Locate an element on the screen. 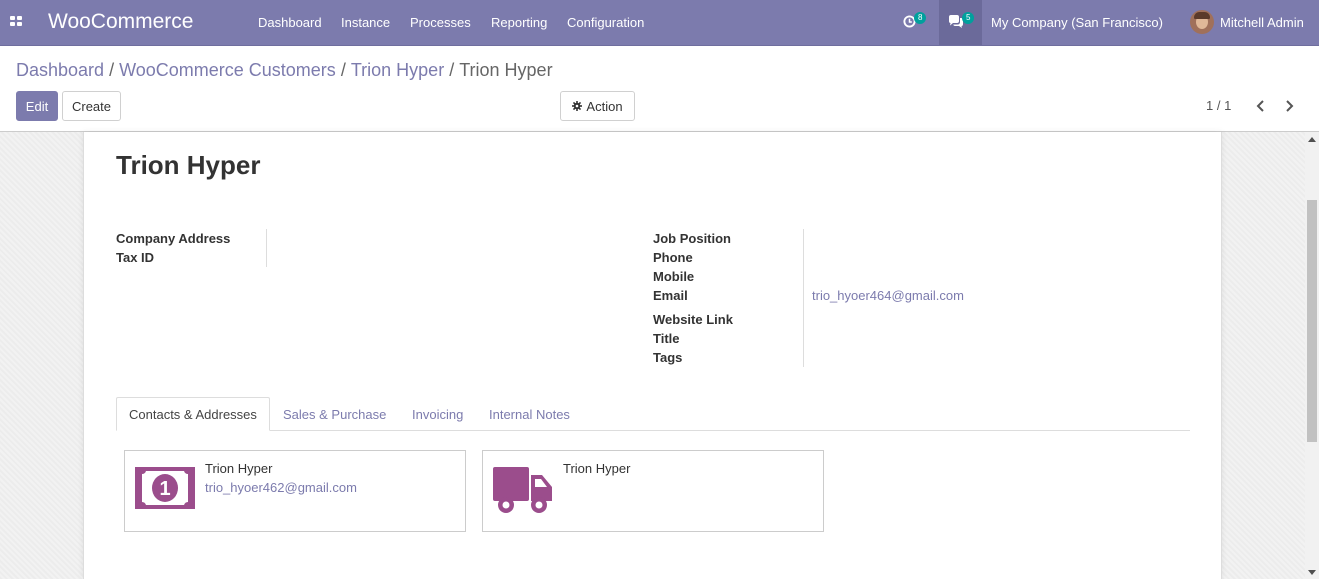 Image resolution: width=1319 pixels, height=579 pixels. vertical-scrollbar is located at coordinates (1312, 355).